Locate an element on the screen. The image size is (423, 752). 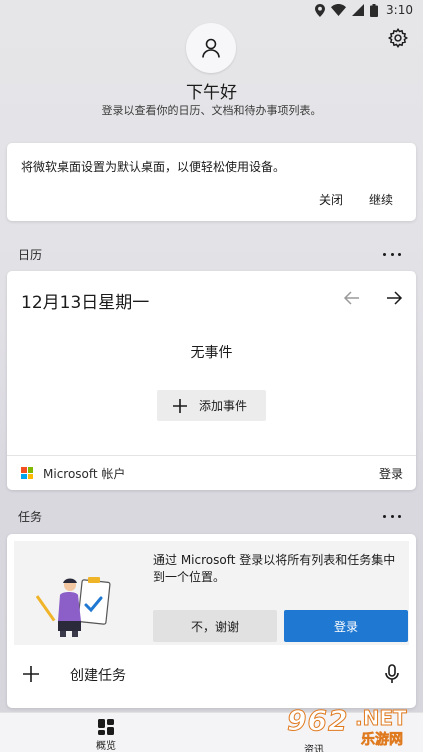
calendar-more-icon is located at coordinates (392, 254).